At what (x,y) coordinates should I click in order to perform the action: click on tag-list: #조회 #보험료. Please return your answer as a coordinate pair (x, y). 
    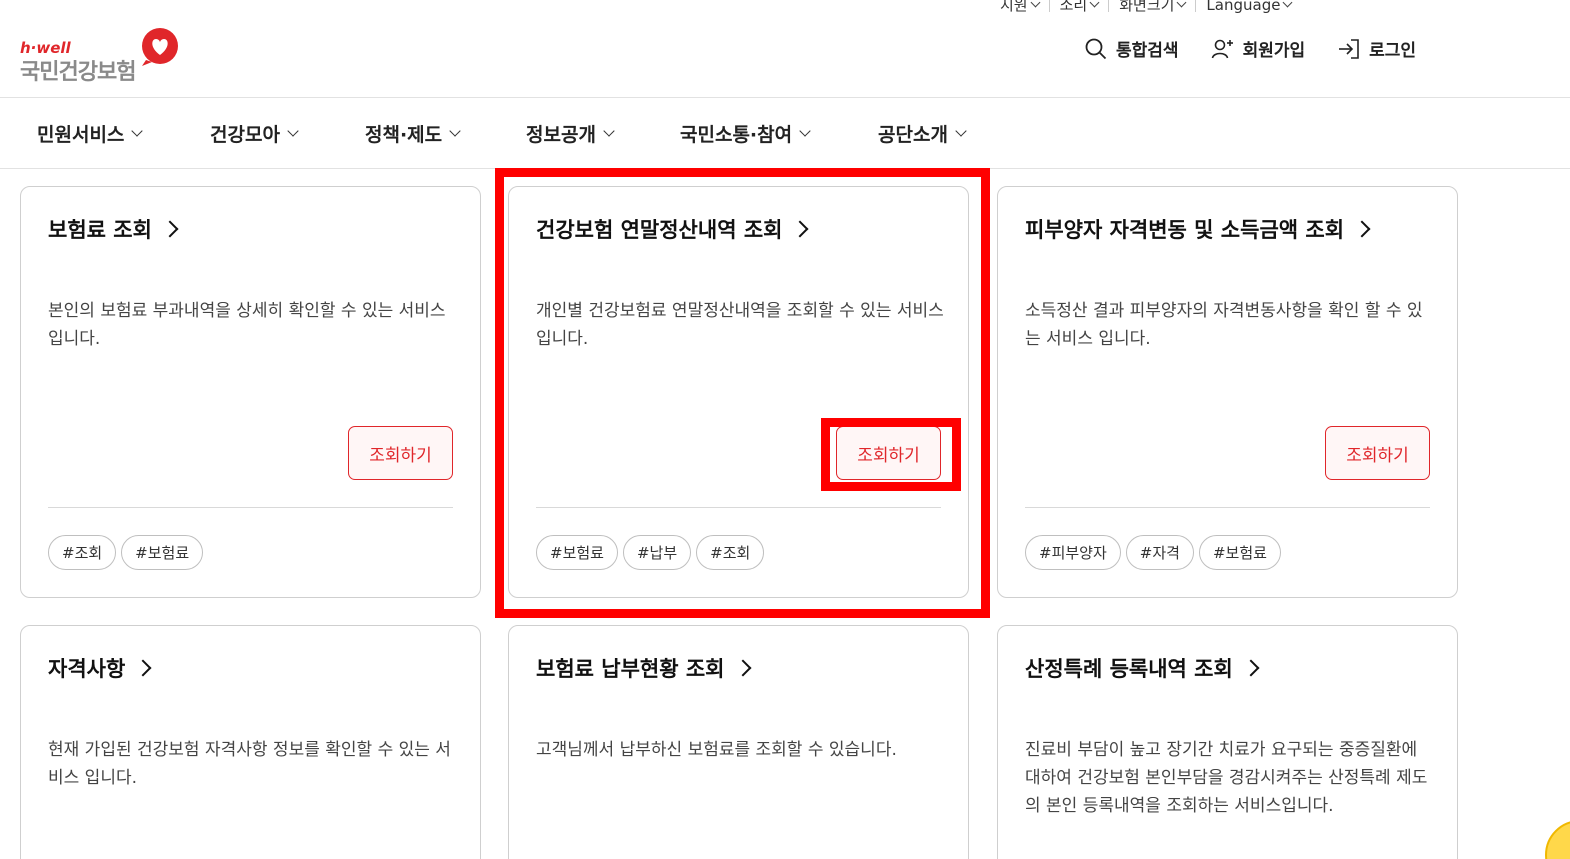
    Looking at the image, I should click on (126, 552).